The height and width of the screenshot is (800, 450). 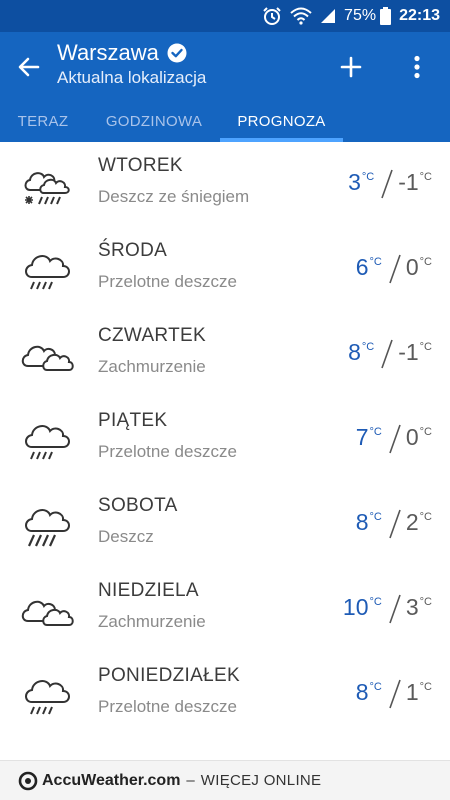 I want to click on day-name: SOBOTA, so click(x=138, y=505).